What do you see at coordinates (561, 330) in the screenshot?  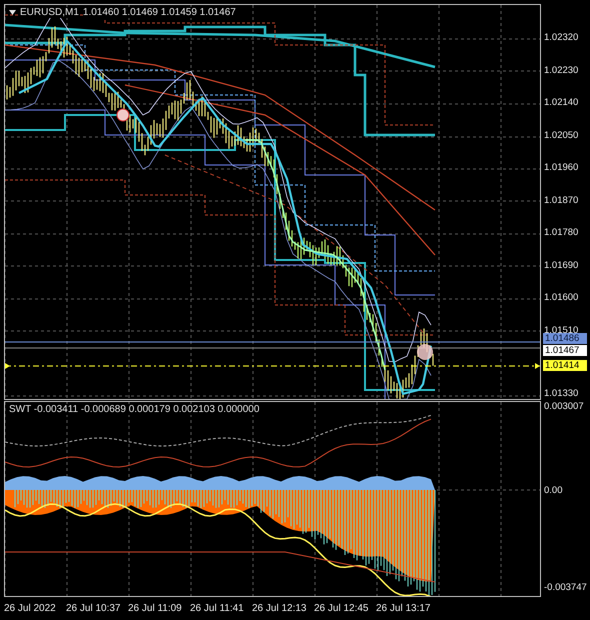 I see `price-axis-label: 1.01510` at bounding box center [561, 330].